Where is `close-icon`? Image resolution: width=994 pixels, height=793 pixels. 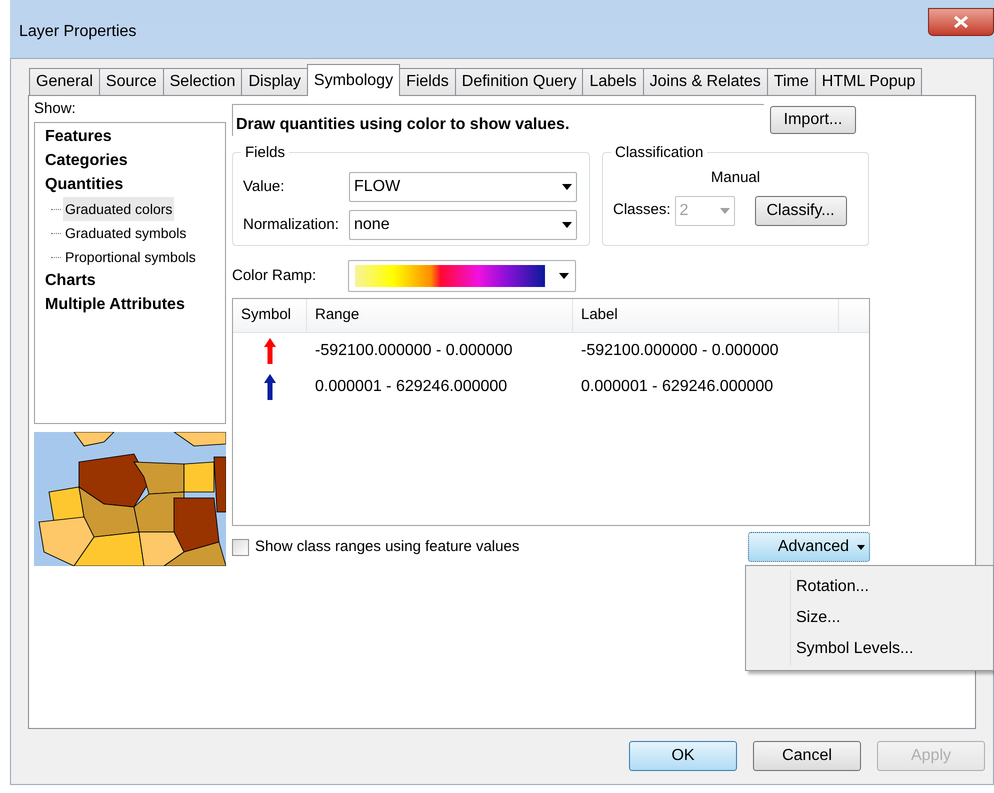 close-icon is located at coordinates (961, 22).